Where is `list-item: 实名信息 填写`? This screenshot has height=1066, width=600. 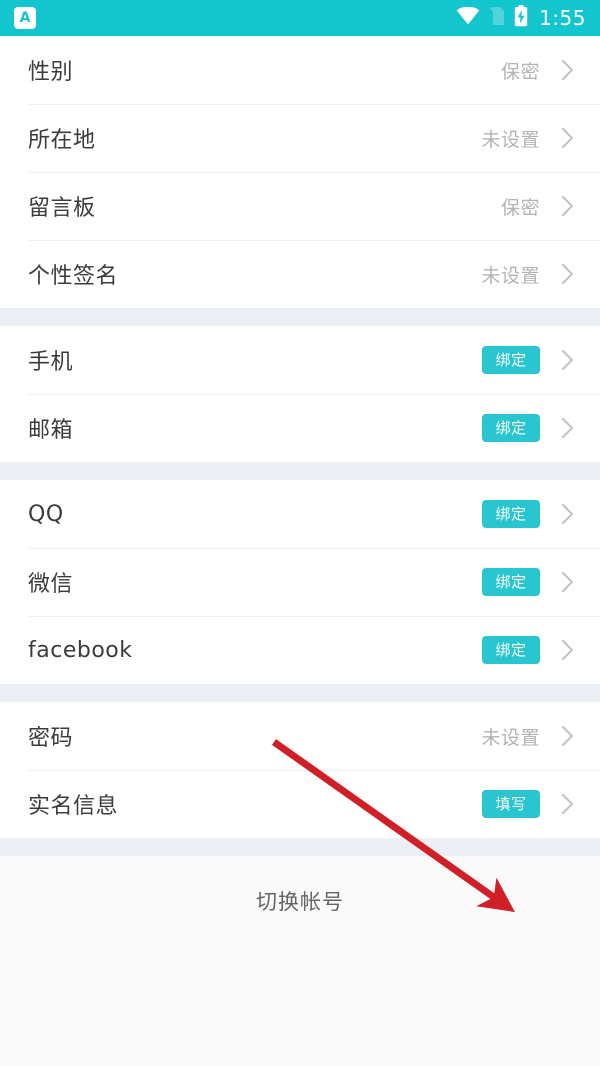
list-item: 实名信息 填写 is located at coordinates (300, 804).